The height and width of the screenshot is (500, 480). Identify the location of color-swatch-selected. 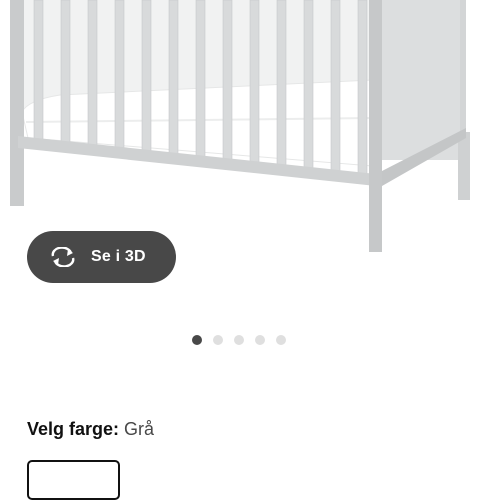
(73, 480).